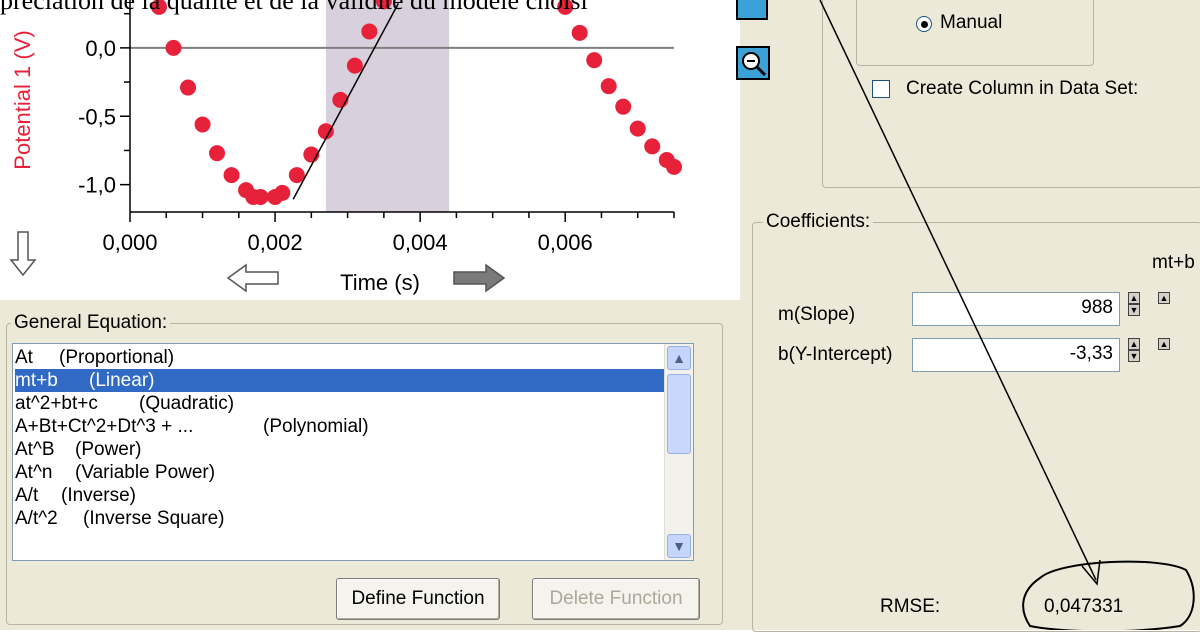 The image size is (1200, 632). Describe the element at coordinates (418, 599) in the screenshot. I see `define-function-button: Define Function` at that location.